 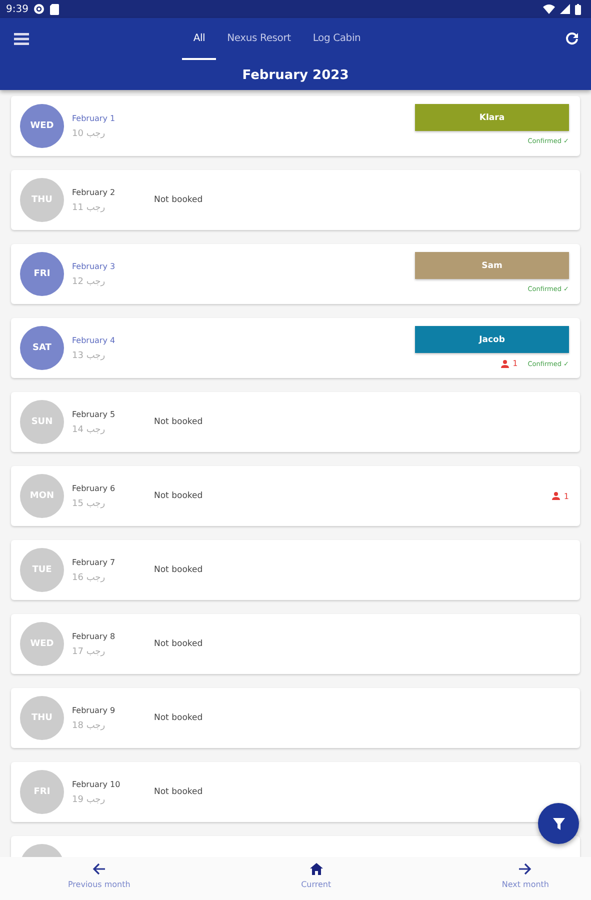 What do you see at coordinates (316, 878) in the screenshot?
I see `nav-button: Current` at bounding box center [316, 878].